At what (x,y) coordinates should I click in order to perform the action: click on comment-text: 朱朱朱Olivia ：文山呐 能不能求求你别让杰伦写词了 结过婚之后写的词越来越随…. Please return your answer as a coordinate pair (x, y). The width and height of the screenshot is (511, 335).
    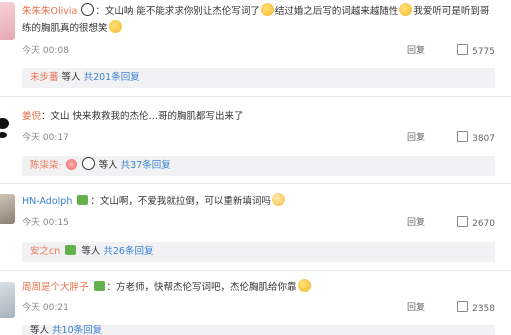
    Looking at the image, I should click on (258, 20).